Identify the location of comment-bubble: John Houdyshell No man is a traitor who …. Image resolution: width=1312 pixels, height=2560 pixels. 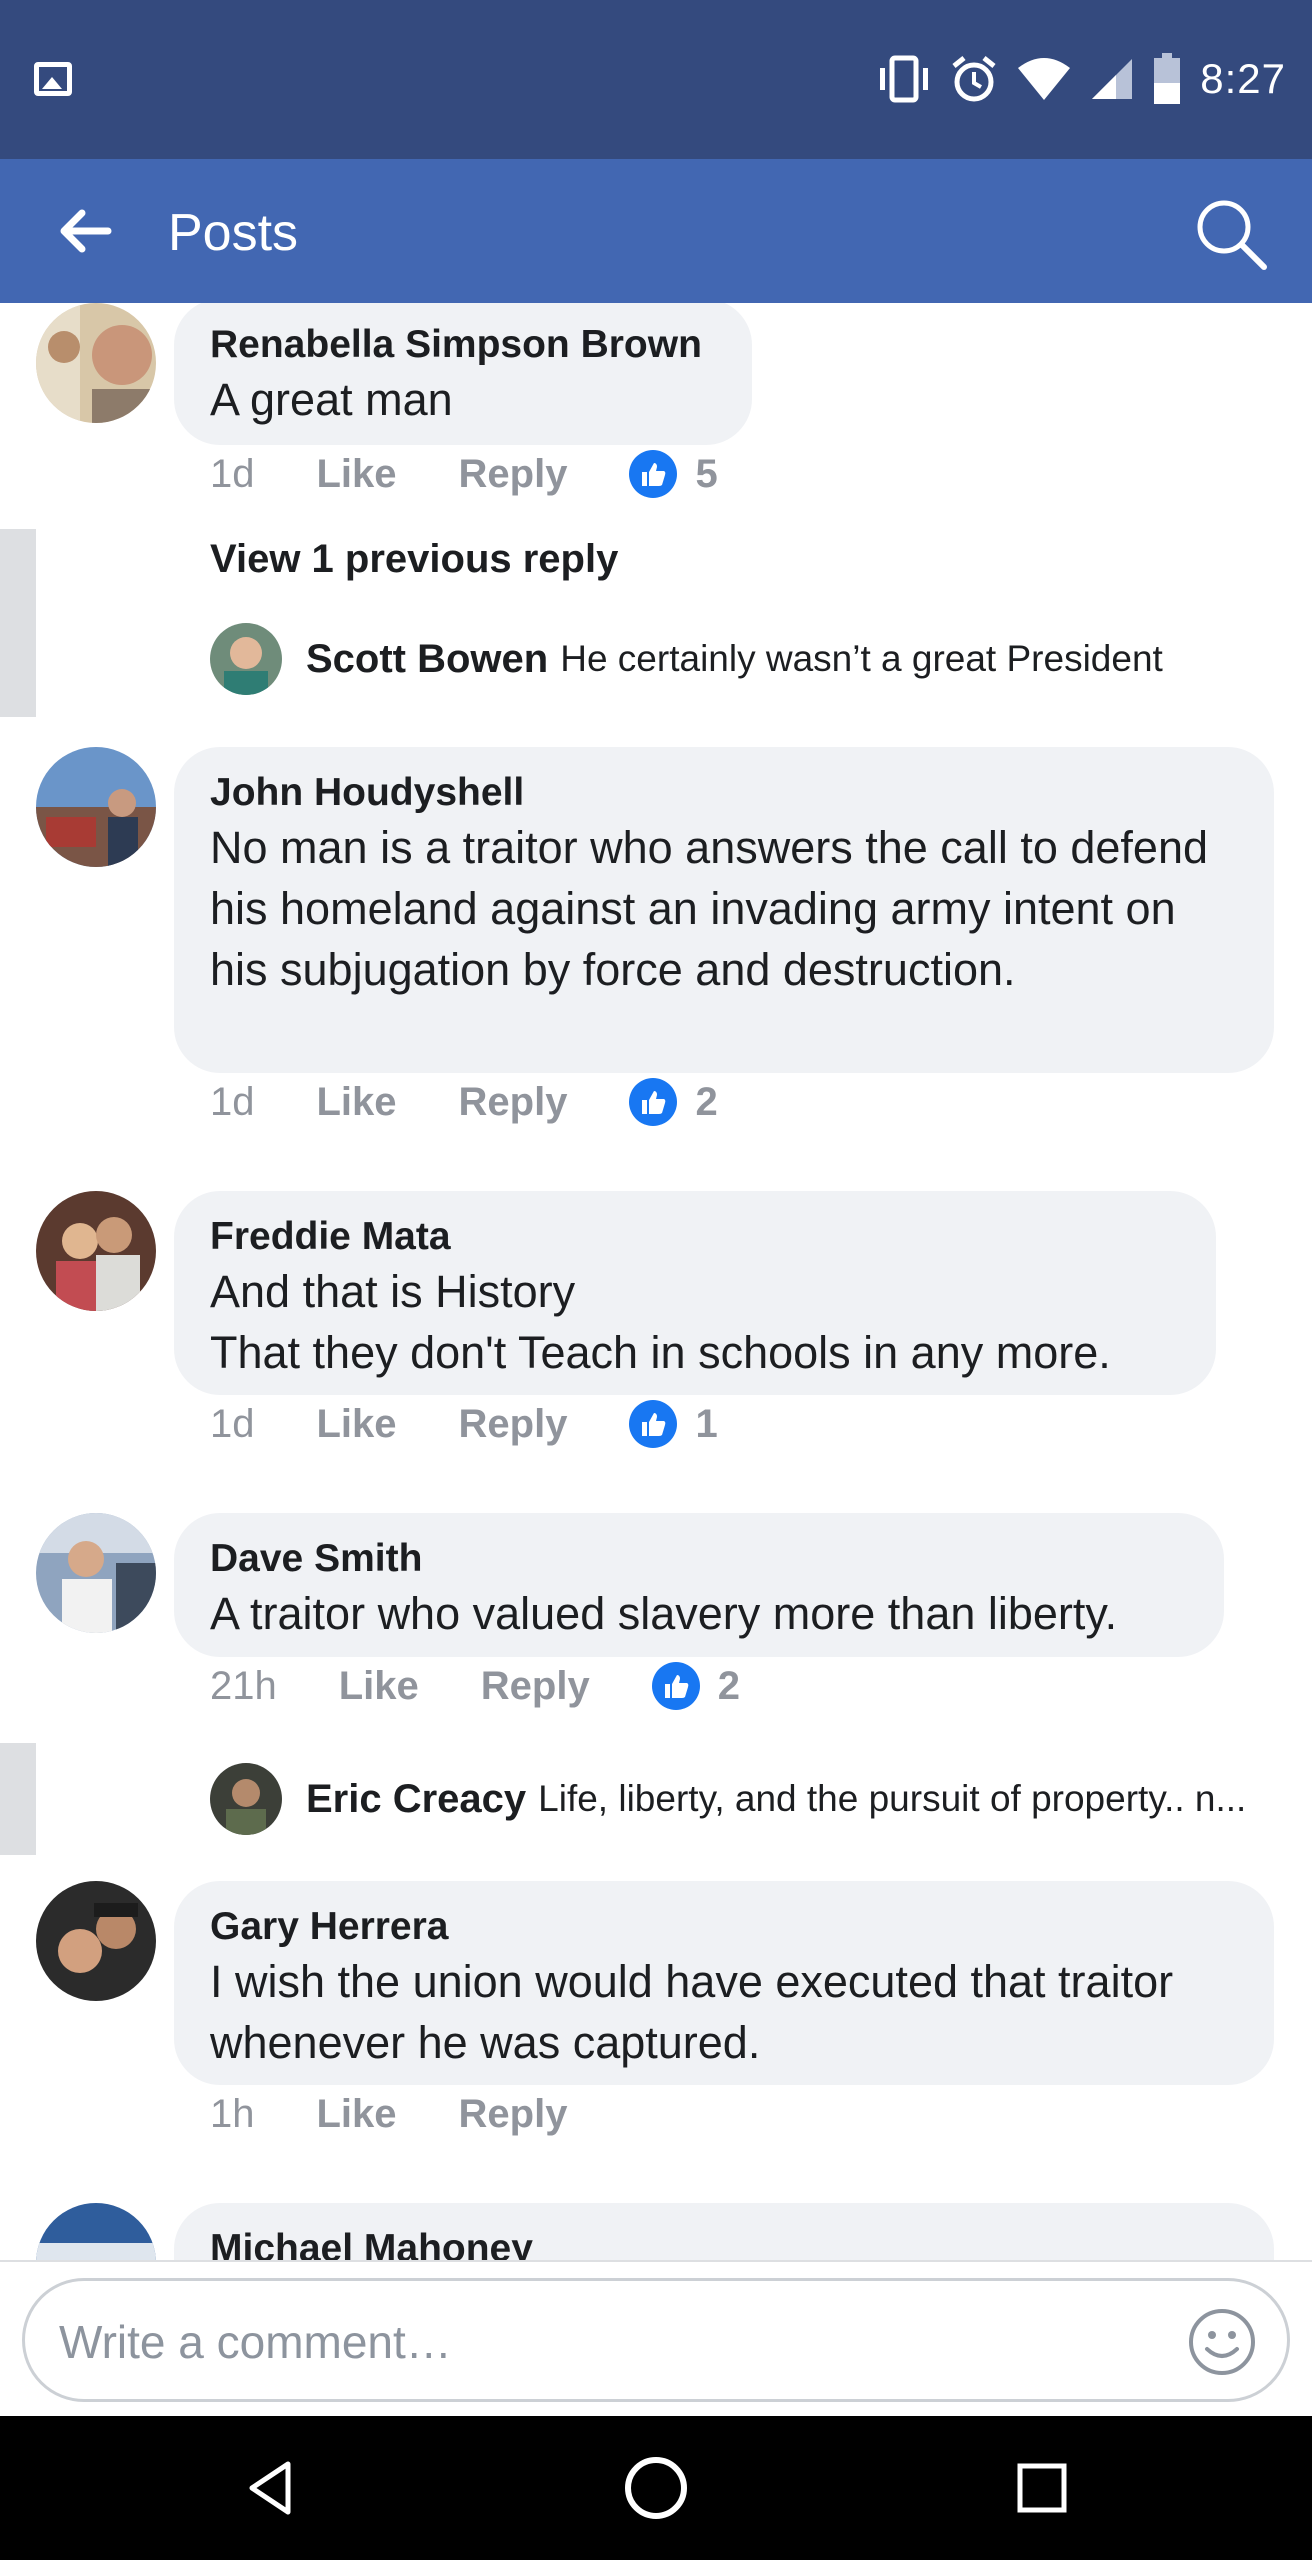
(724, 910).